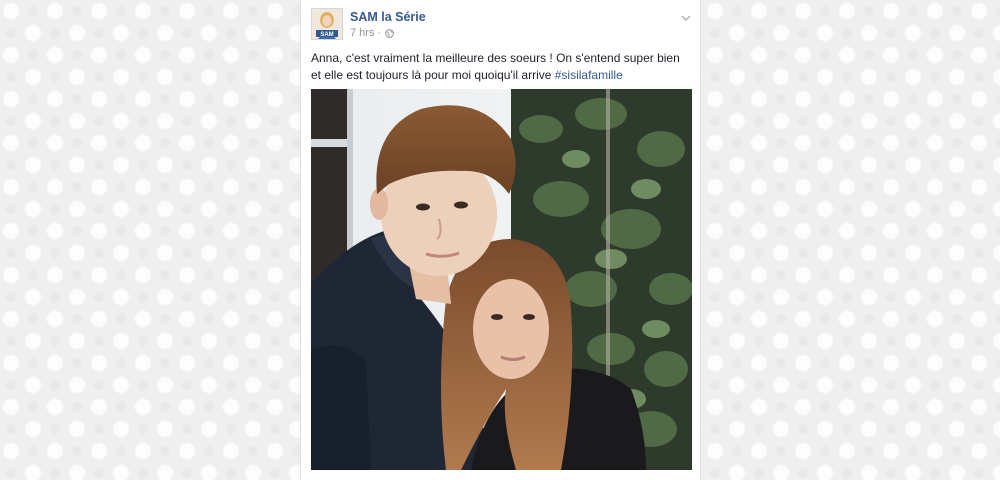 This screenshot has height=480, width=1000. I want to click on post-meta: 7 hrs ·, so click(372, 33).